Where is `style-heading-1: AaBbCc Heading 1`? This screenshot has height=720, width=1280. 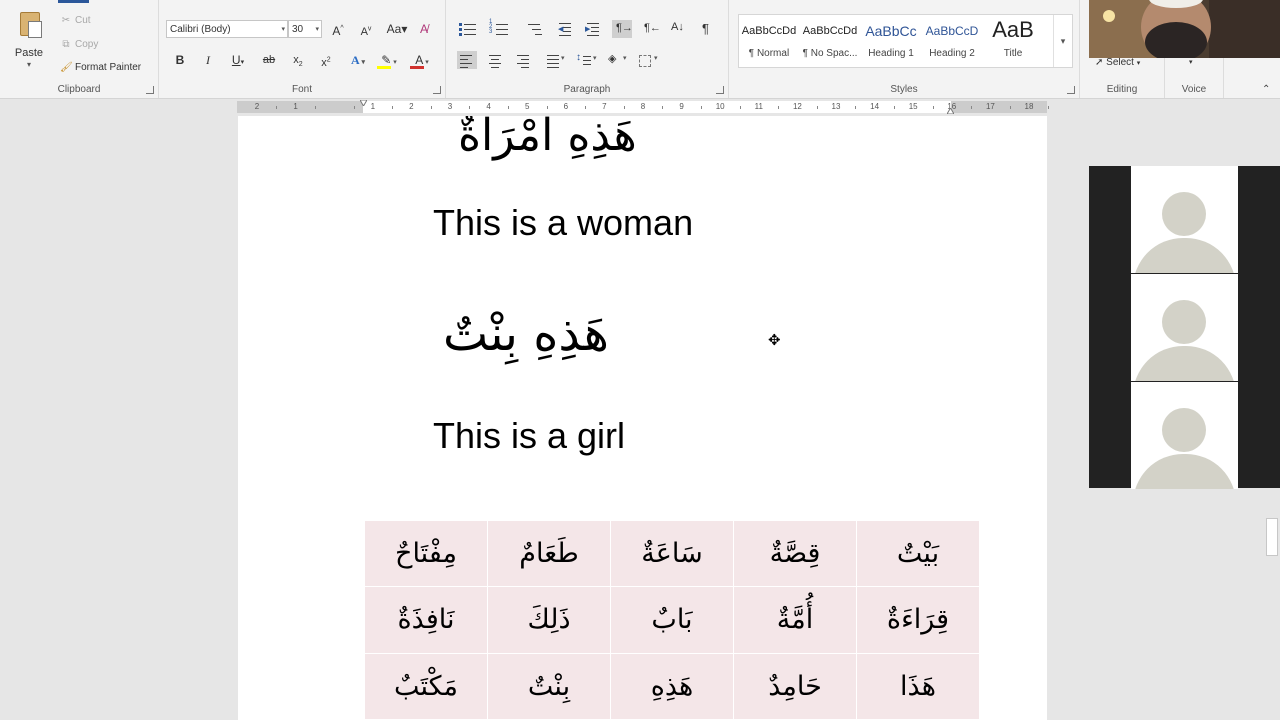 style-heading-1: AaBbCc Heading 1 is located at coordinates (891, 41).